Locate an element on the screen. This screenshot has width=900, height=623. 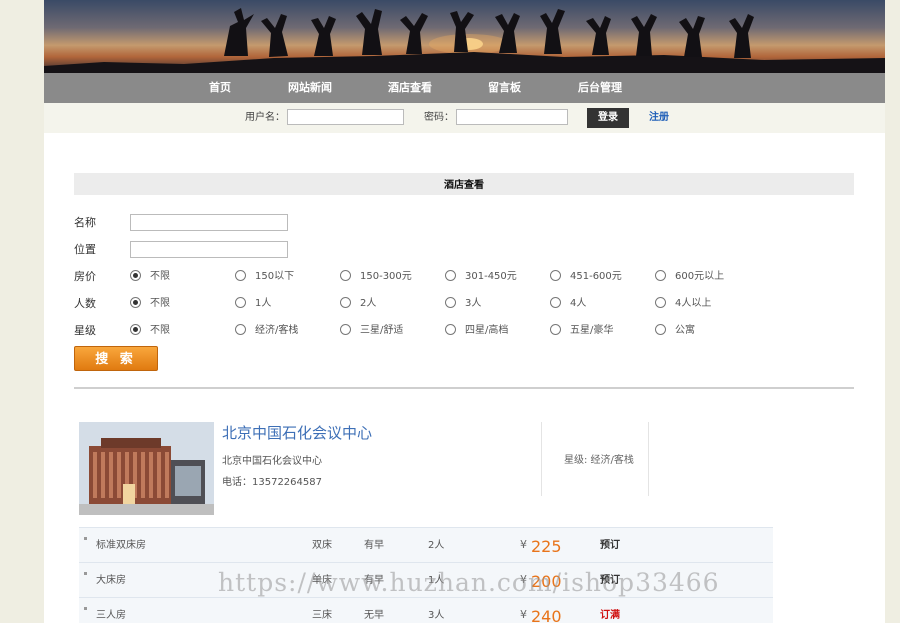
name-label: 名称 is located at coordinates (85, 222).